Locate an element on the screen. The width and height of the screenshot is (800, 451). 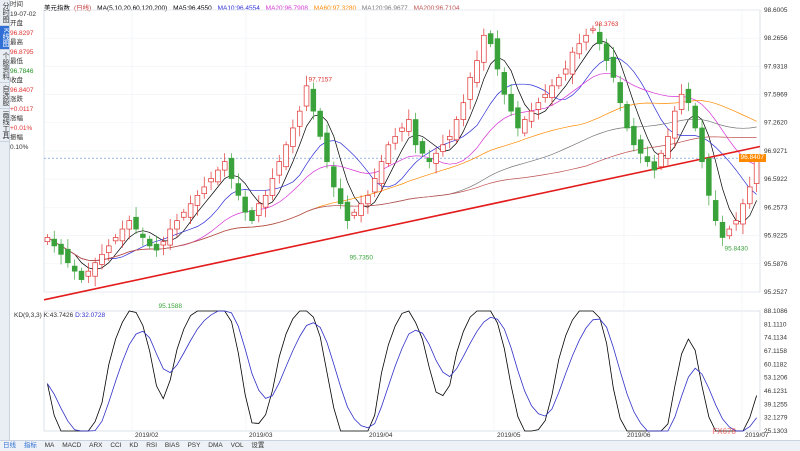
btn-dma: DMA is located at coordinates (215, 445).